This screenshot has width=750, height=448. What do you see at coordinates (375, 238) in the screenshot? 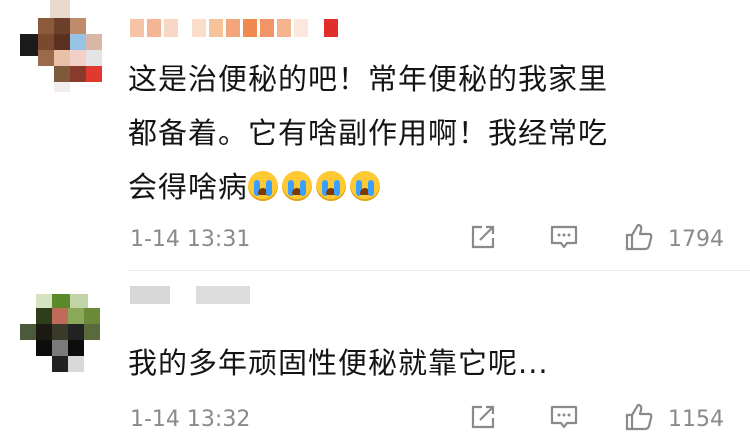
I see `comment-meta: 1-14 13:31 1794` at bounding box center [375, 238].